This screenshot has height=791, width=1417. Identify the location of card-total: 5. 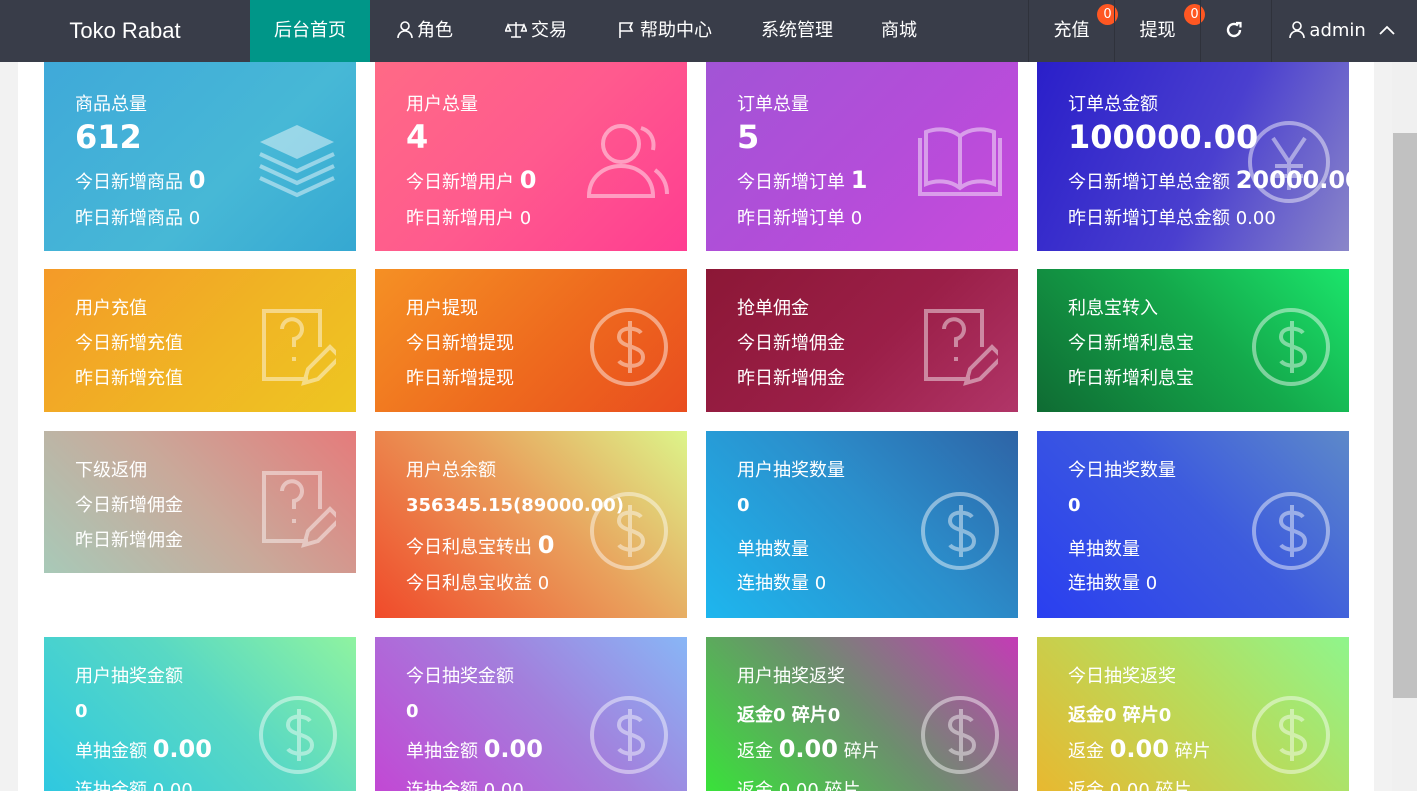
(748, 137).